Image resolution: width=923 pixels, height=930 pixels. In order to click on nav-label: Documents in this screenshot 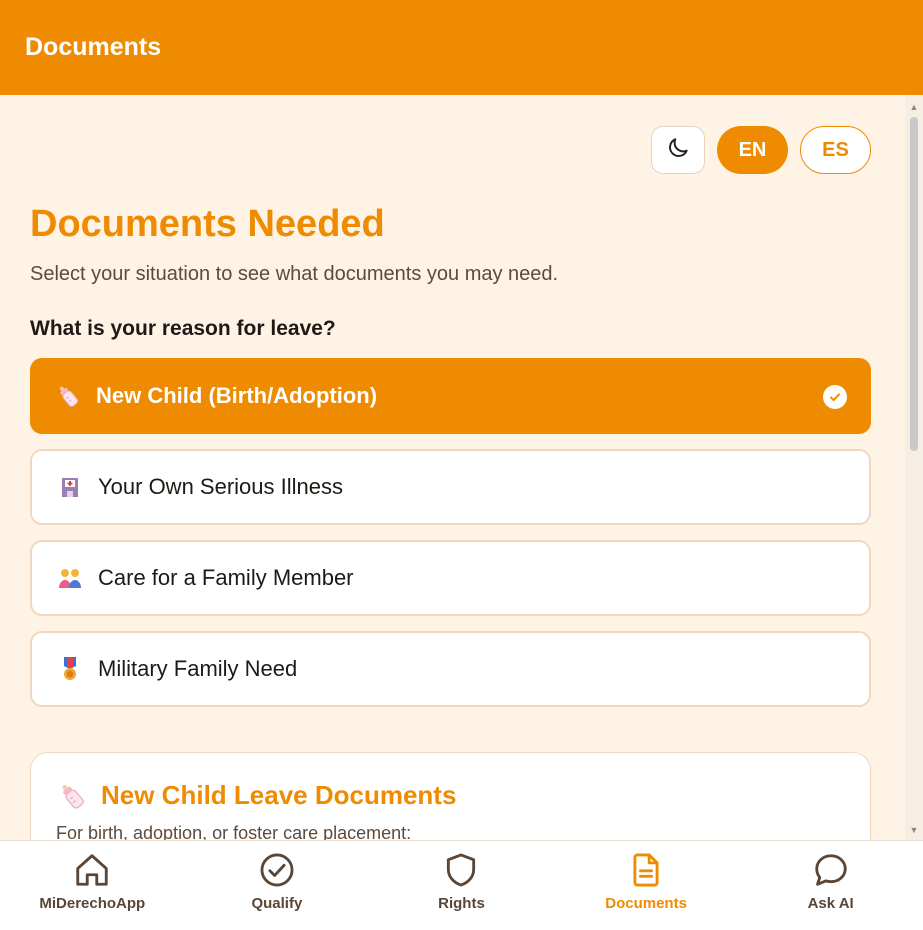, I will do `click(646, 903)`.